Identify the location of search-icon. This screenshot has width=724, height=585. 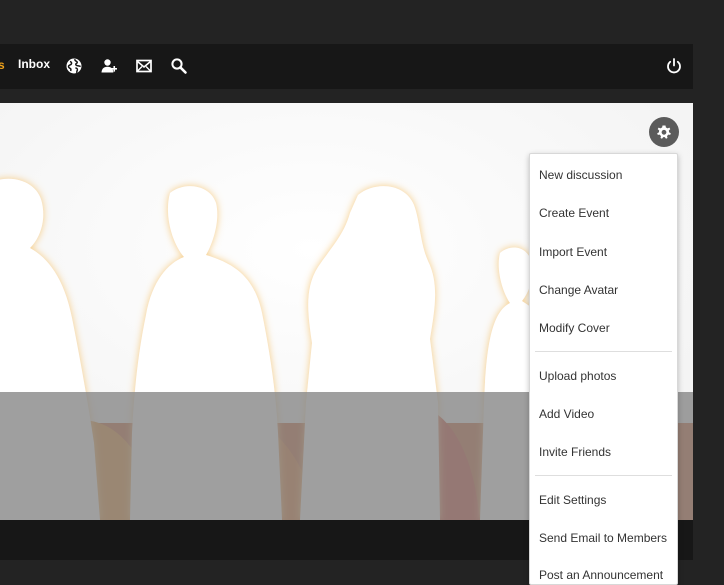
(179, 66).